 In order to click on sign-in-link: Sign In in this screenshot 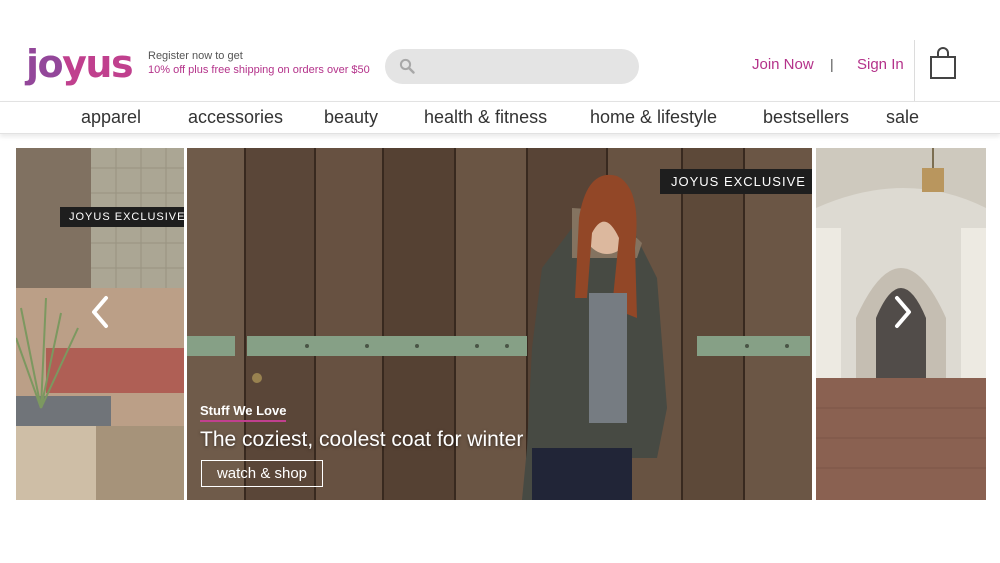, I will do `click(880, 64)`.